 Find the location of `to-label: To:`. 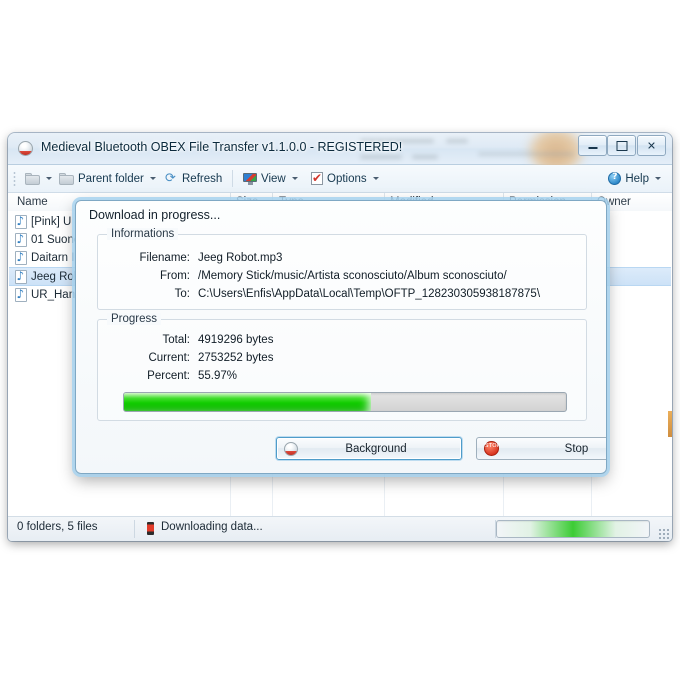

to-label: To: is located at coordinates (182, 294).